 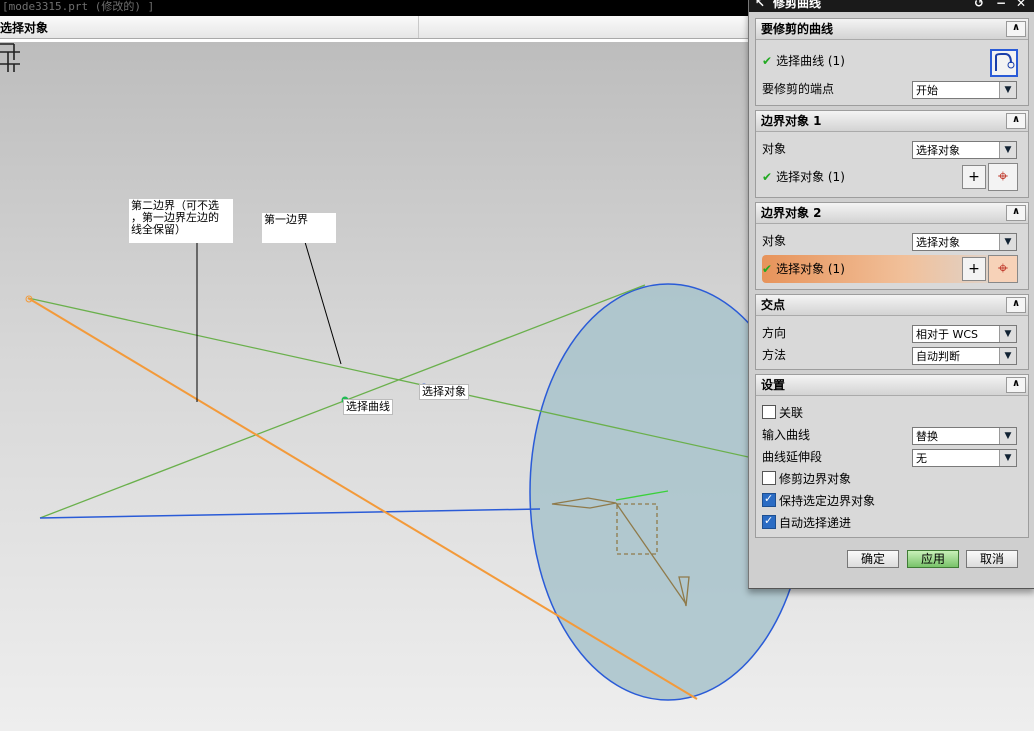 I want to click on group-header-boundary-2: 边界对象 2 ∧, so click(x=892, y=213).